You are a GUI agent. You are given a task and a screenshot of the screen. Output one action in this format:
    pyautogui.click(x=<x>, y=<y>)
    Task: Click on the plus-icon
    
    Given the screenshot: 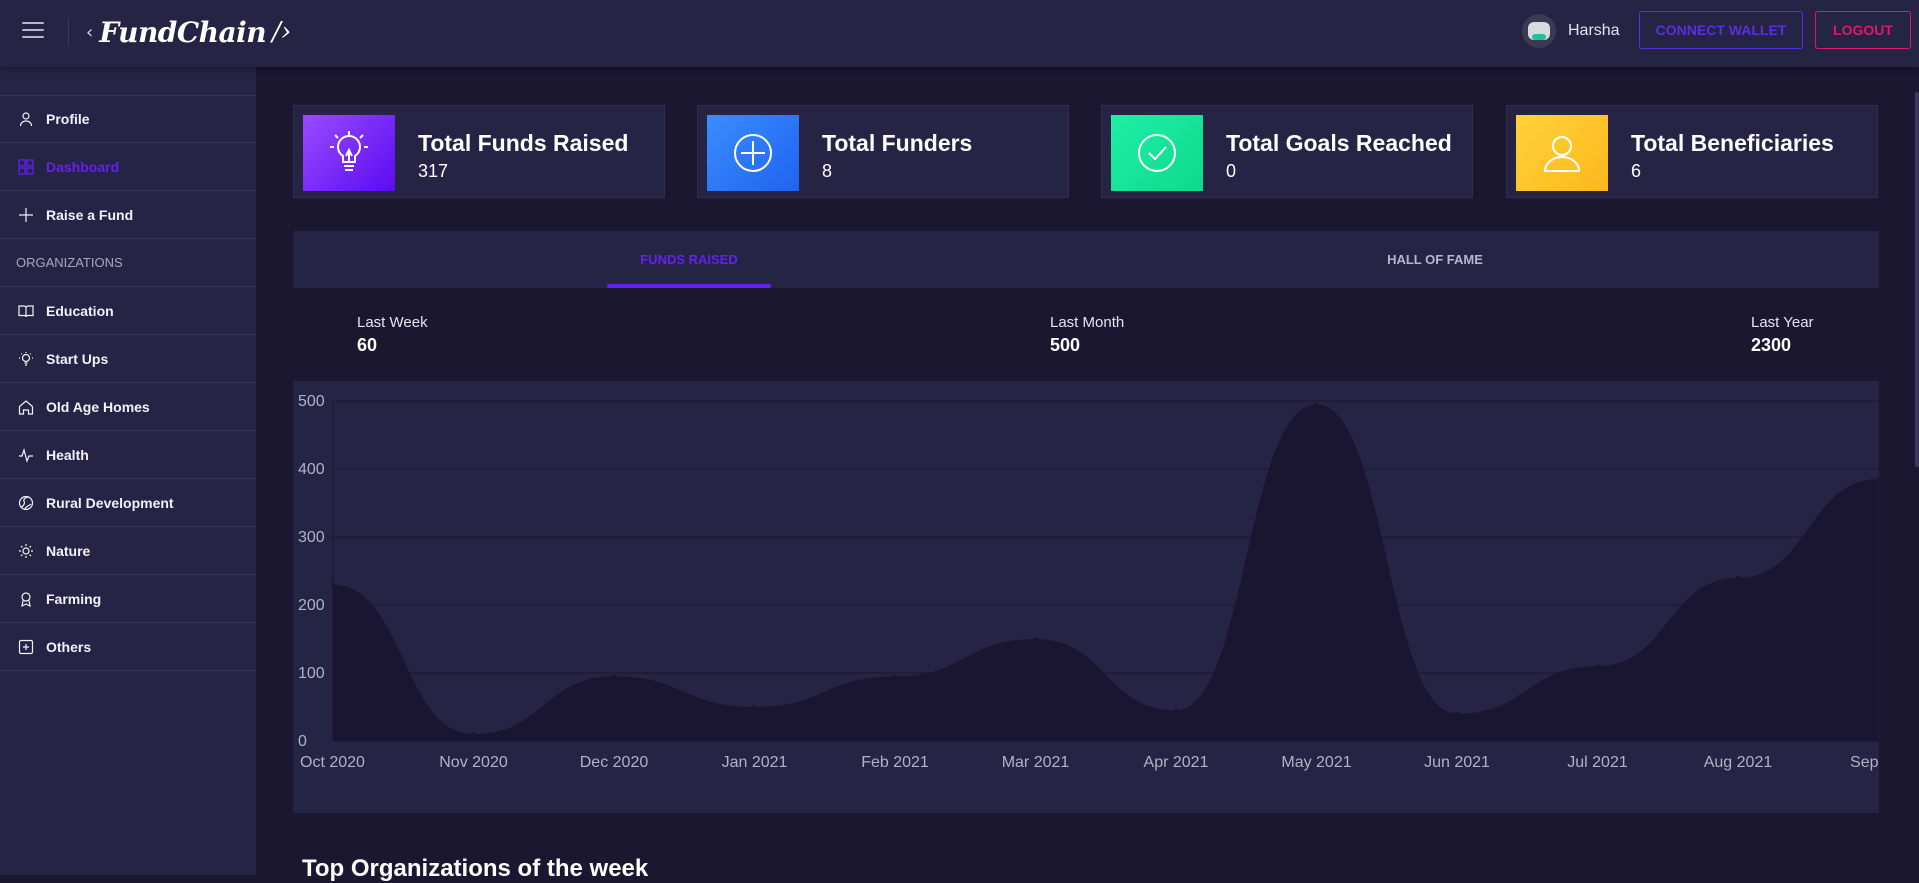 What is the action you would take?
    pyautogui.click(x=26, y=215)
    